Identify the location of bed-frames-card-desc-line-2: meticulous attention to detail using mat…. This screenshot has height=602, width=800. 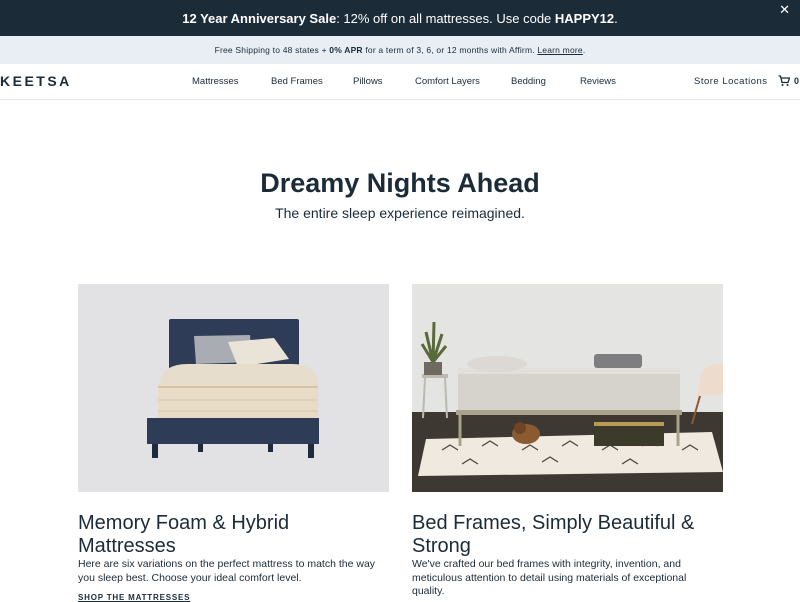
(549, 577).